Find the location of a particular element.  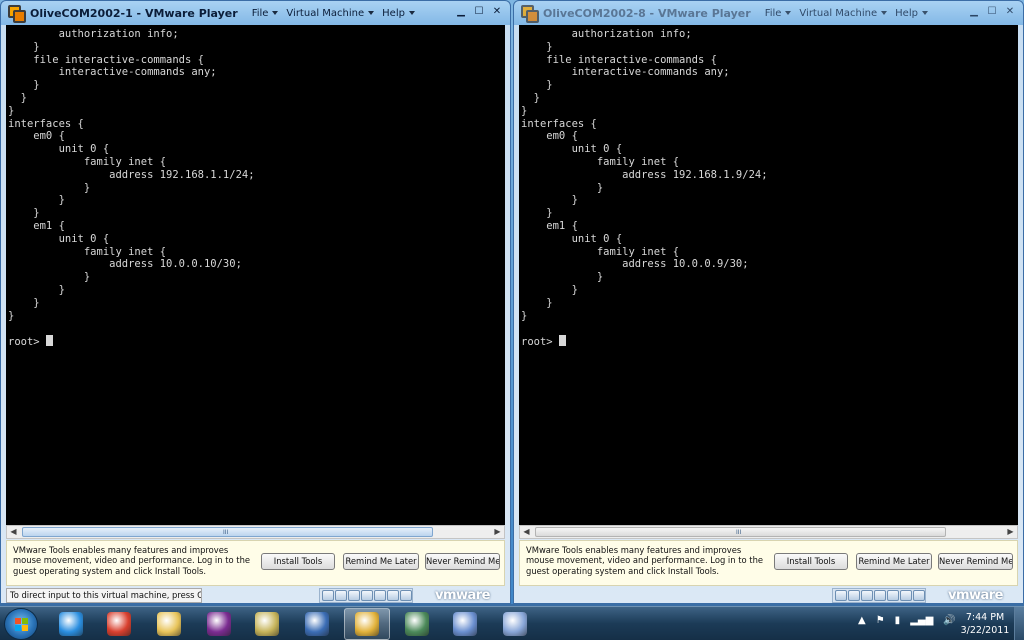

taskbar-button-vmware-player-active is located at coordinates (367, 624).